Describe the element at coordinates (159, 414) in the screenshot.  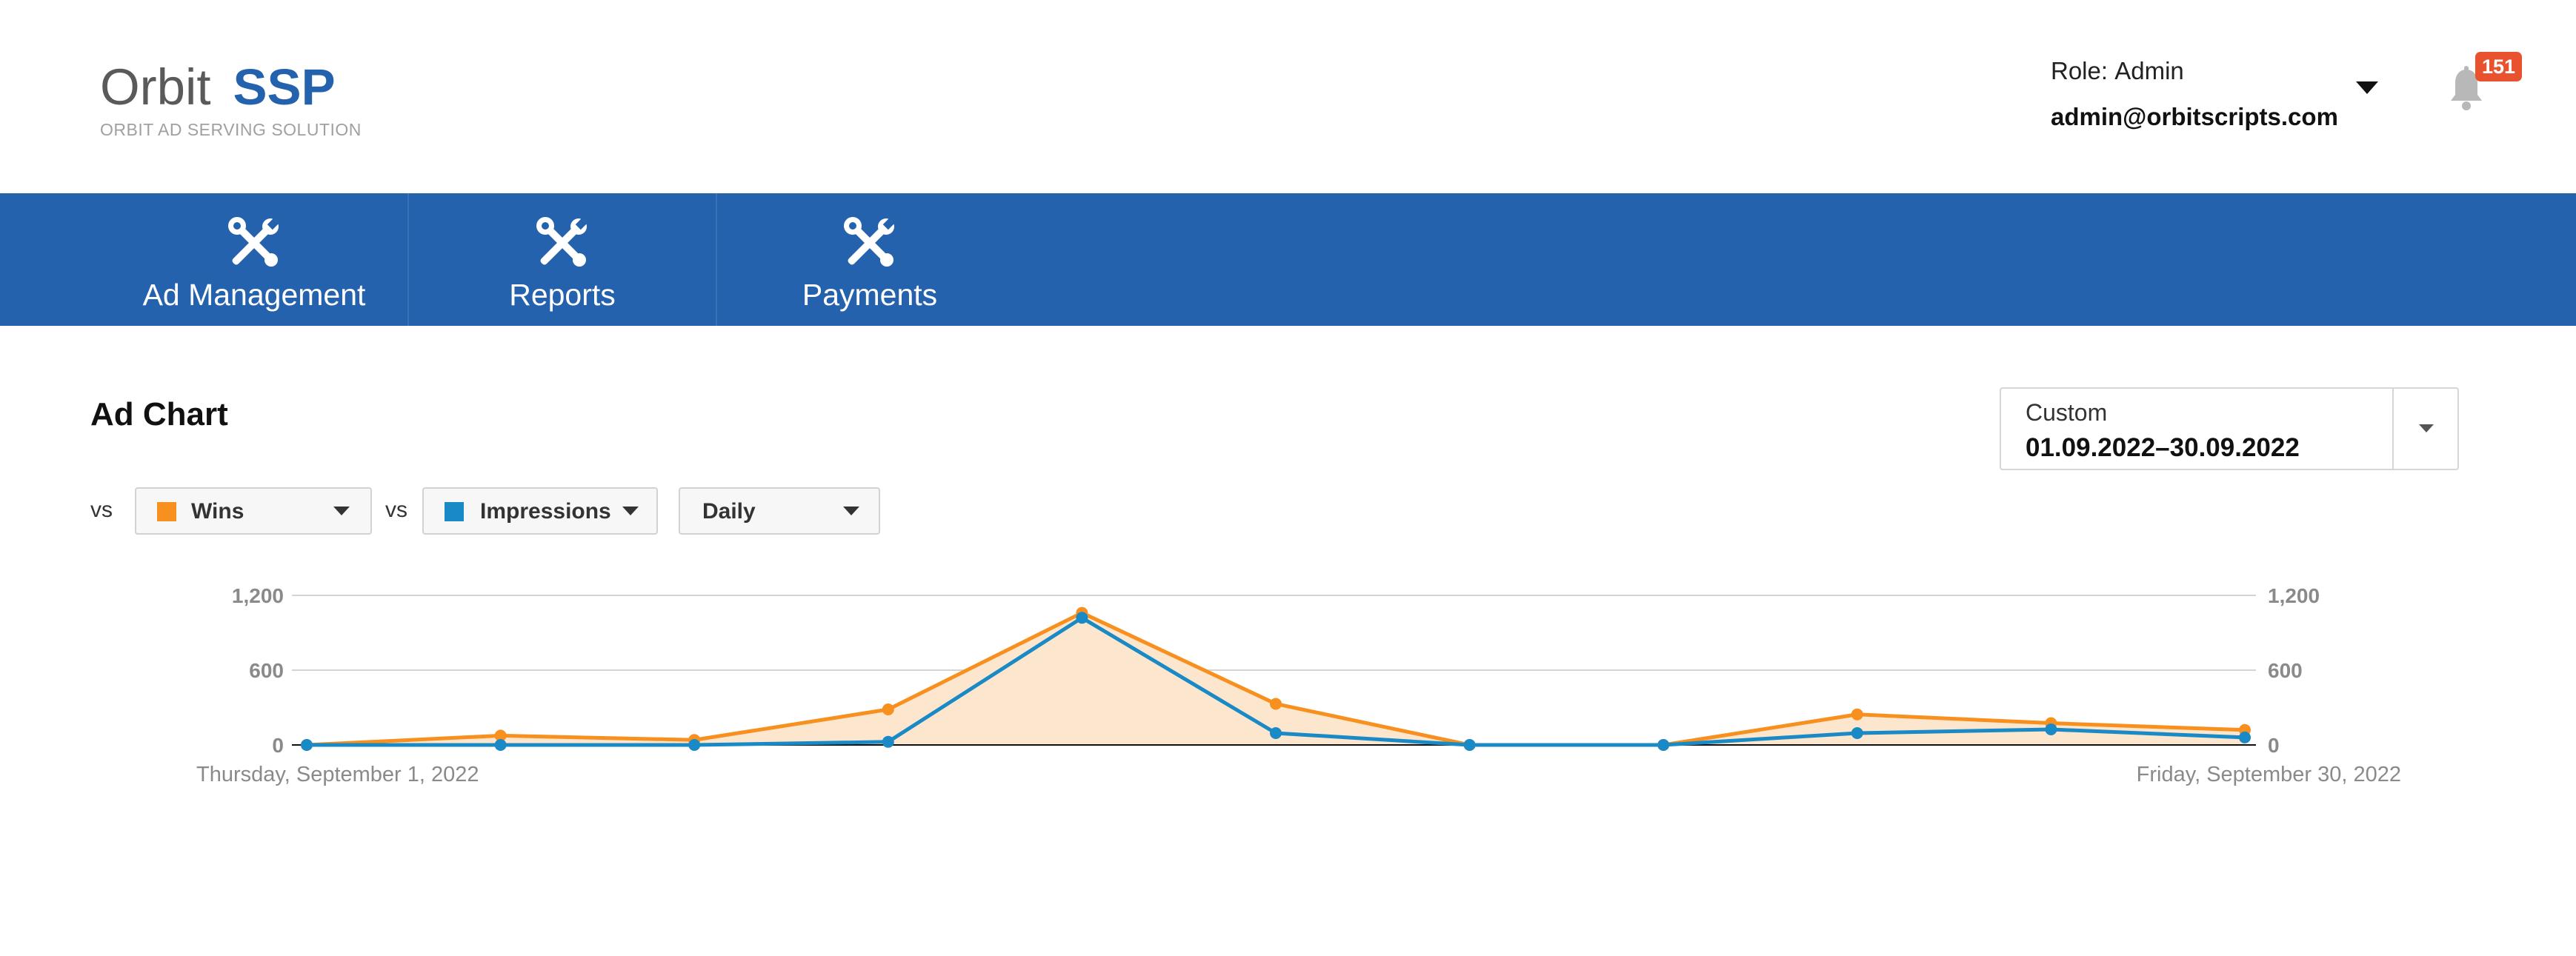
I see `page-title: Ad Chart` at that location.